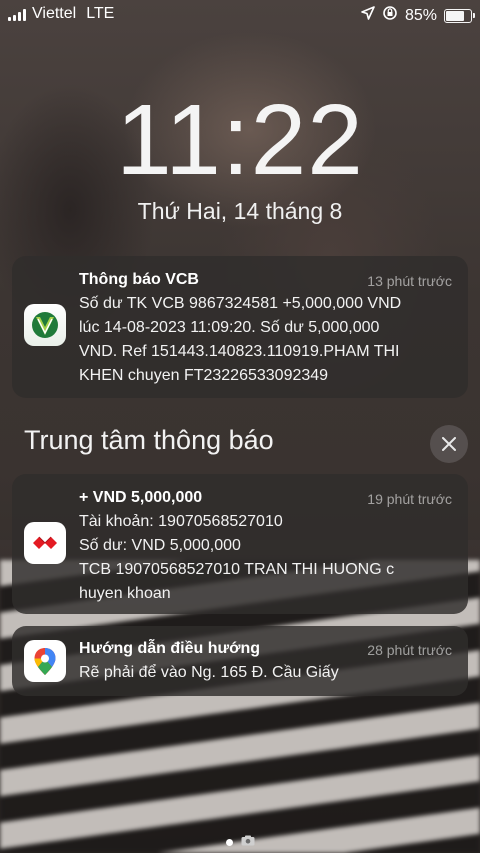  What do you see at coordinates (54, 13) in the screenshot?
I see `carrier-name: Viettel` at bounding box center [54, 13].